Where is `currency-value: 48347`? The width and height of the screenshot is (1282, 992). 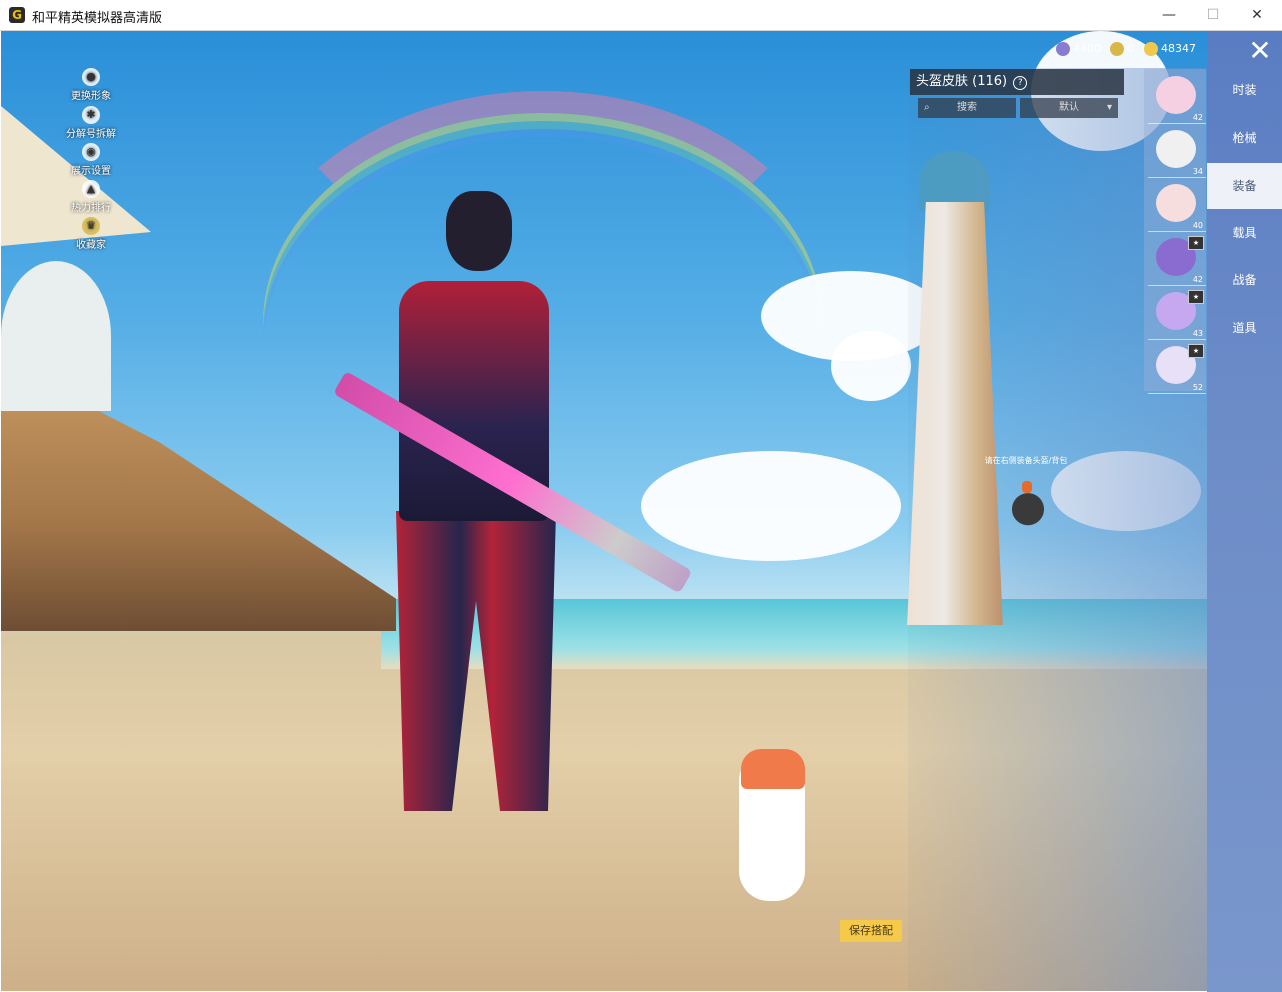
currency-value: 48347 is located at coordinates (1178, 48).